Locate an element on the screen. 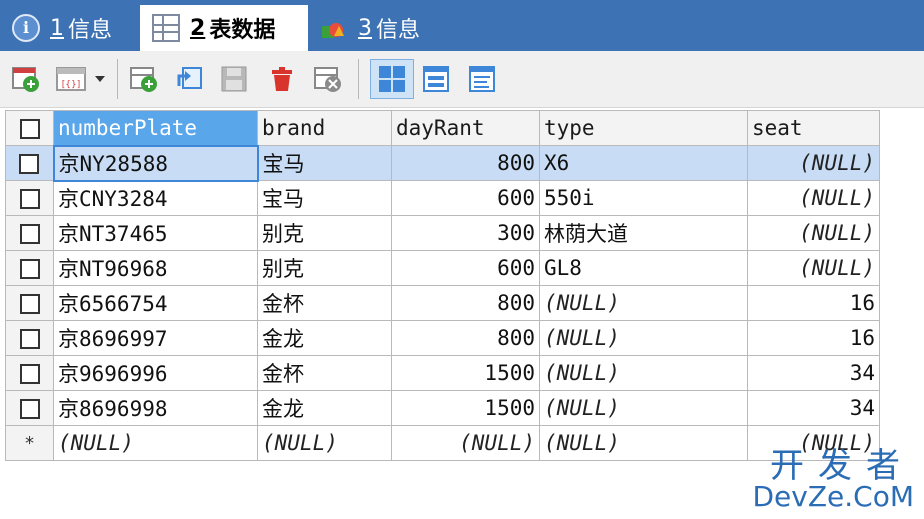  tab-number: 2 is located at coordinates (198, 28).